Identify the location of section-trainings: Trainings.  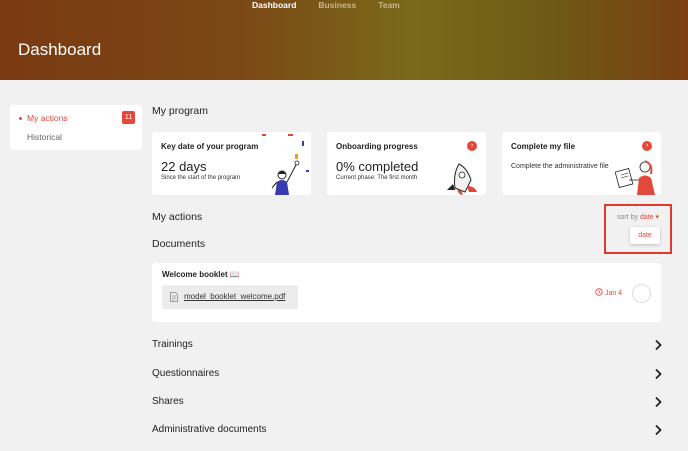
(407, 346).